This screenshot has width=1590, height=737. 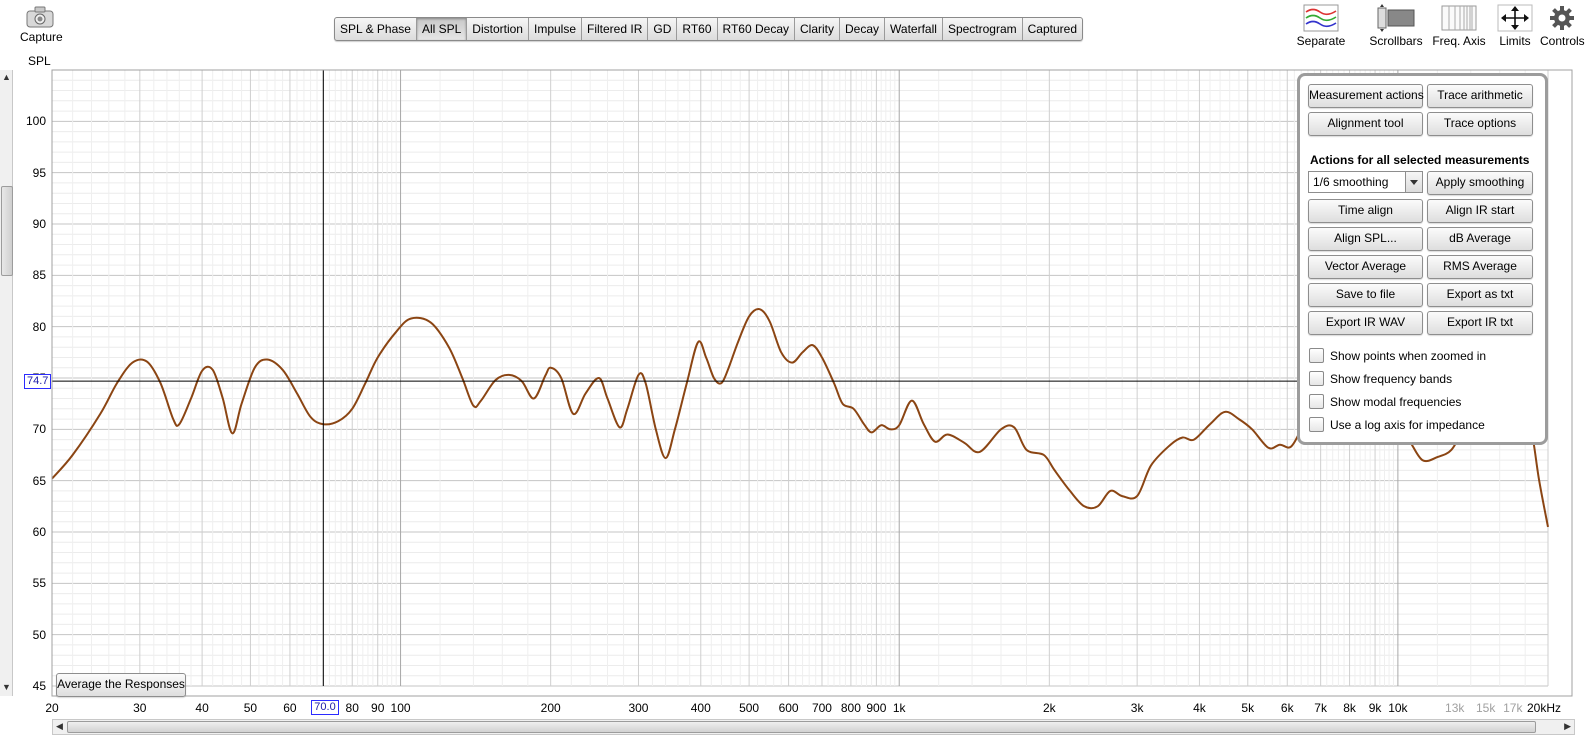 I want to click on y-tick-label: 80, so click(x=39, y=326).